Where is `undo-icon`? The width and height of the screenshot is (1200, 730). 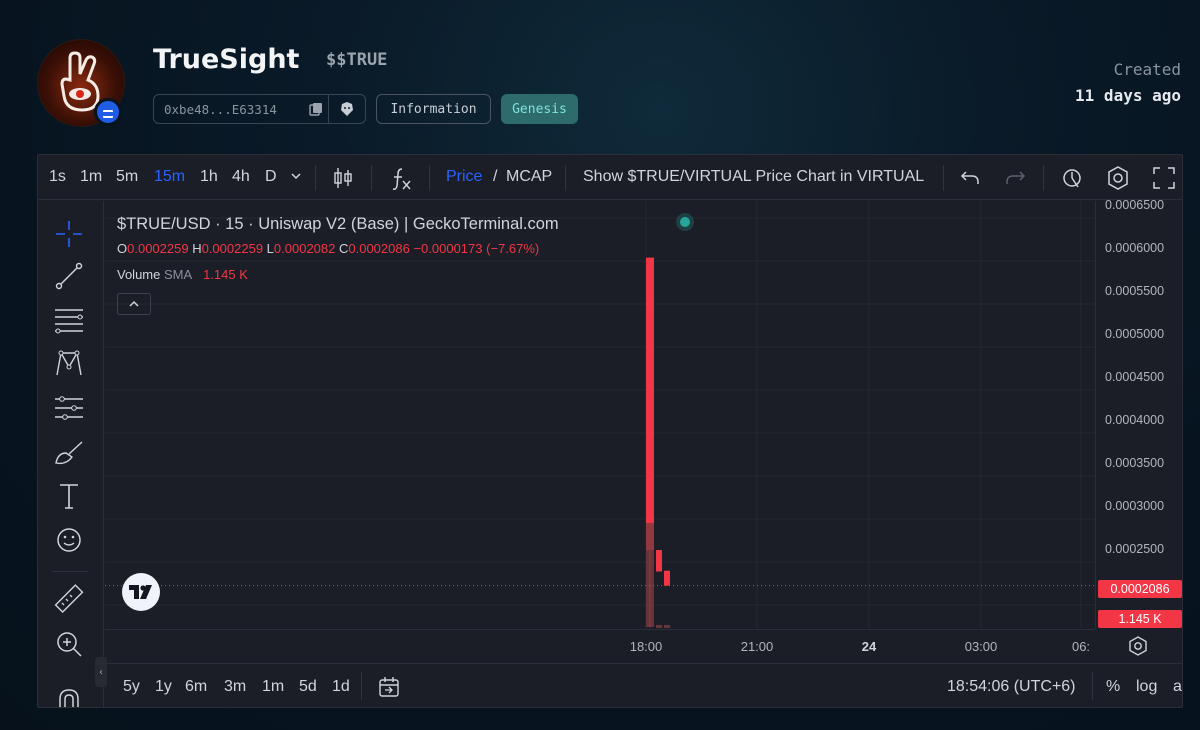 undo-icon is located at coordinates (970, 180).